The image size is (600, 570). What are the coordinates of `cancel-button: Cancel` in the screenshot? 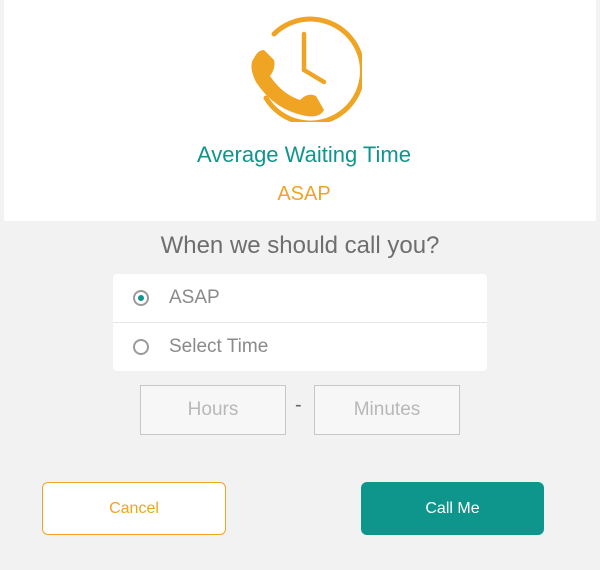 It's located at (134, 508).